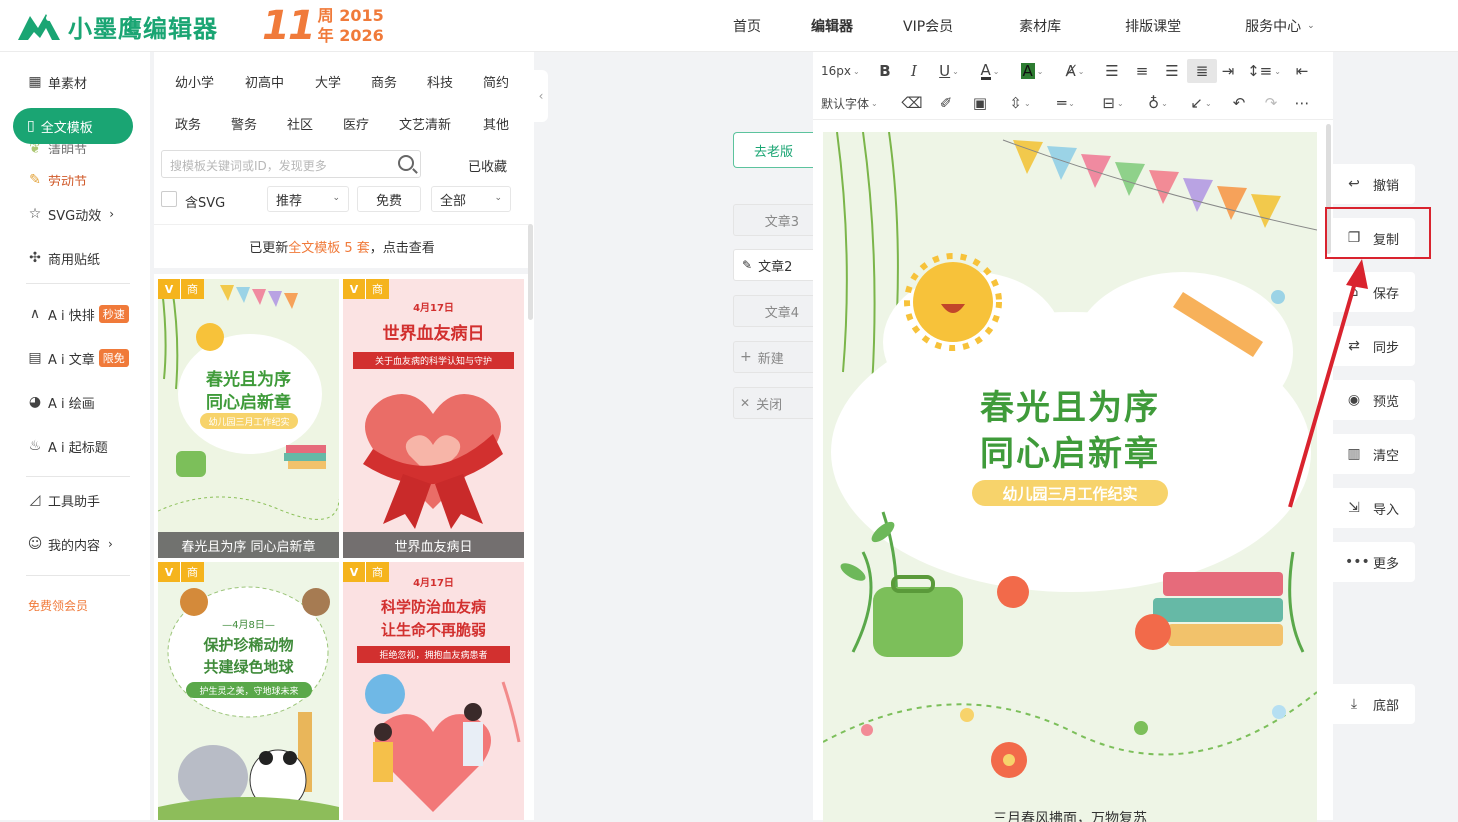 This screenshot has height=822, width=1458. What do you see at coordinates (248, 418) in the screenshot?
I see `template-card: V 商 春光且为序 同心启新章 幼儿园三月工作纪实 春光且为序 同心启新章` at bounding box center [248, 418].